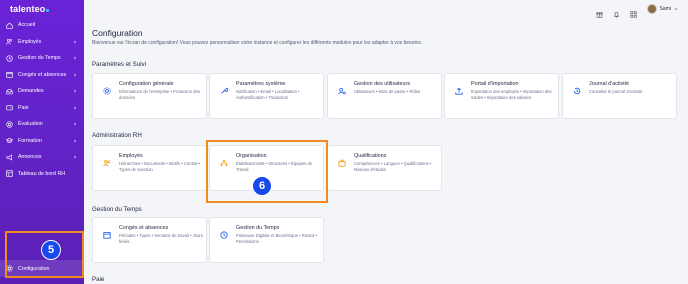 This screenshot has height=284, width=688. Describe the element at coordinates (30, 140) in the screenshot. I see `sidebar-item-label: Formation` at that location.